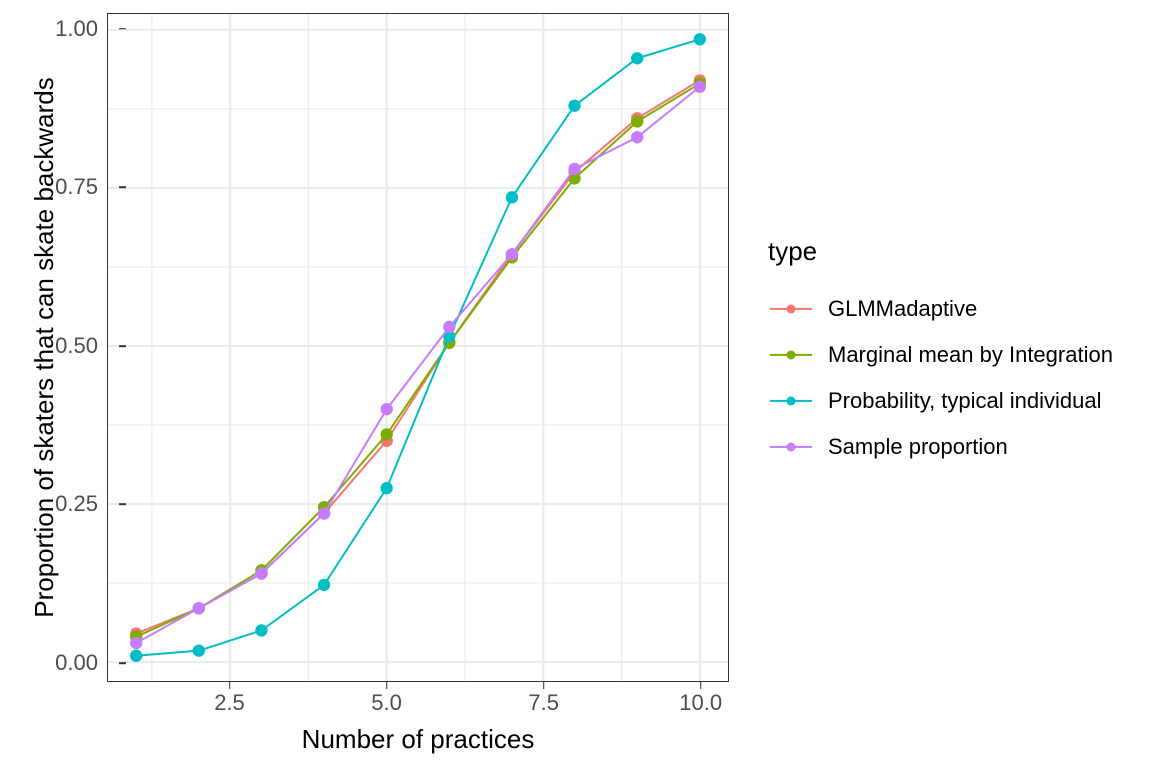  Describe the element at coordinates (918, 446) in the screenshot. I see `legend-label: Sample proportion` at that location.